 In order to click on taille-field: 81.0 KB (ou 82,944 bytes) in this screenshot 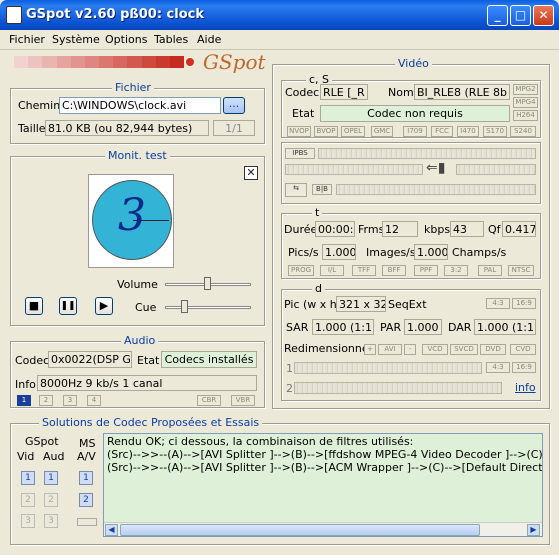, I will do `click(127, 128)`.